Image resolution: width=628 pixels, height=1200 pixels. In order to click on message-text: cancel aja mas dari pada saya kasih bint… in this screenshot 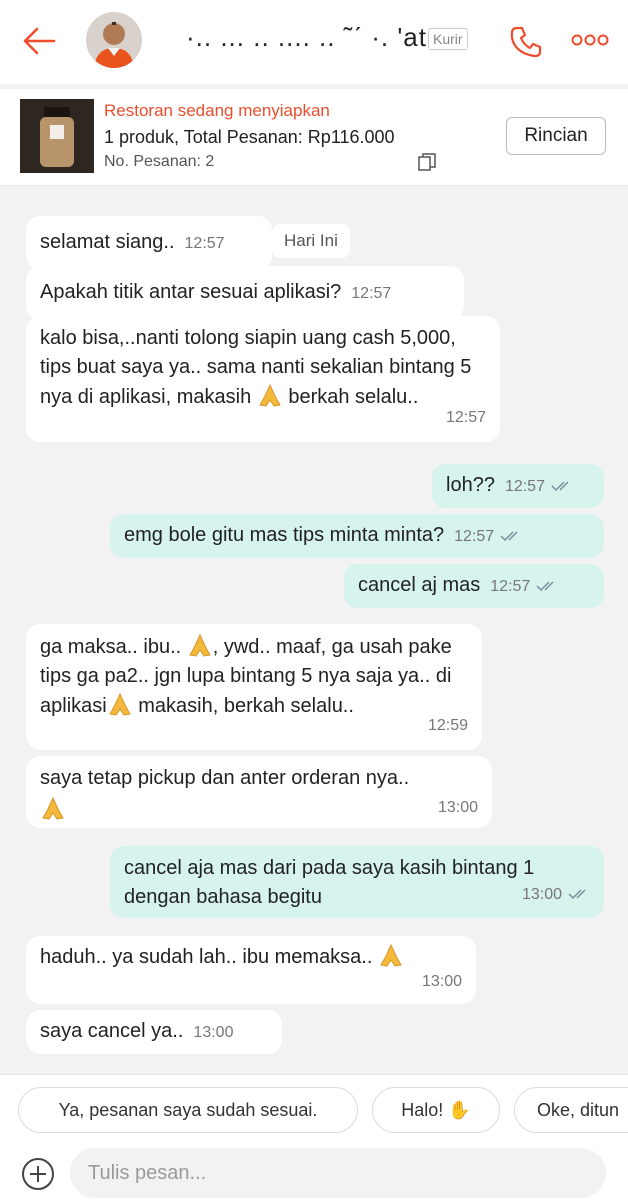, I will do `click(329, 882)`.